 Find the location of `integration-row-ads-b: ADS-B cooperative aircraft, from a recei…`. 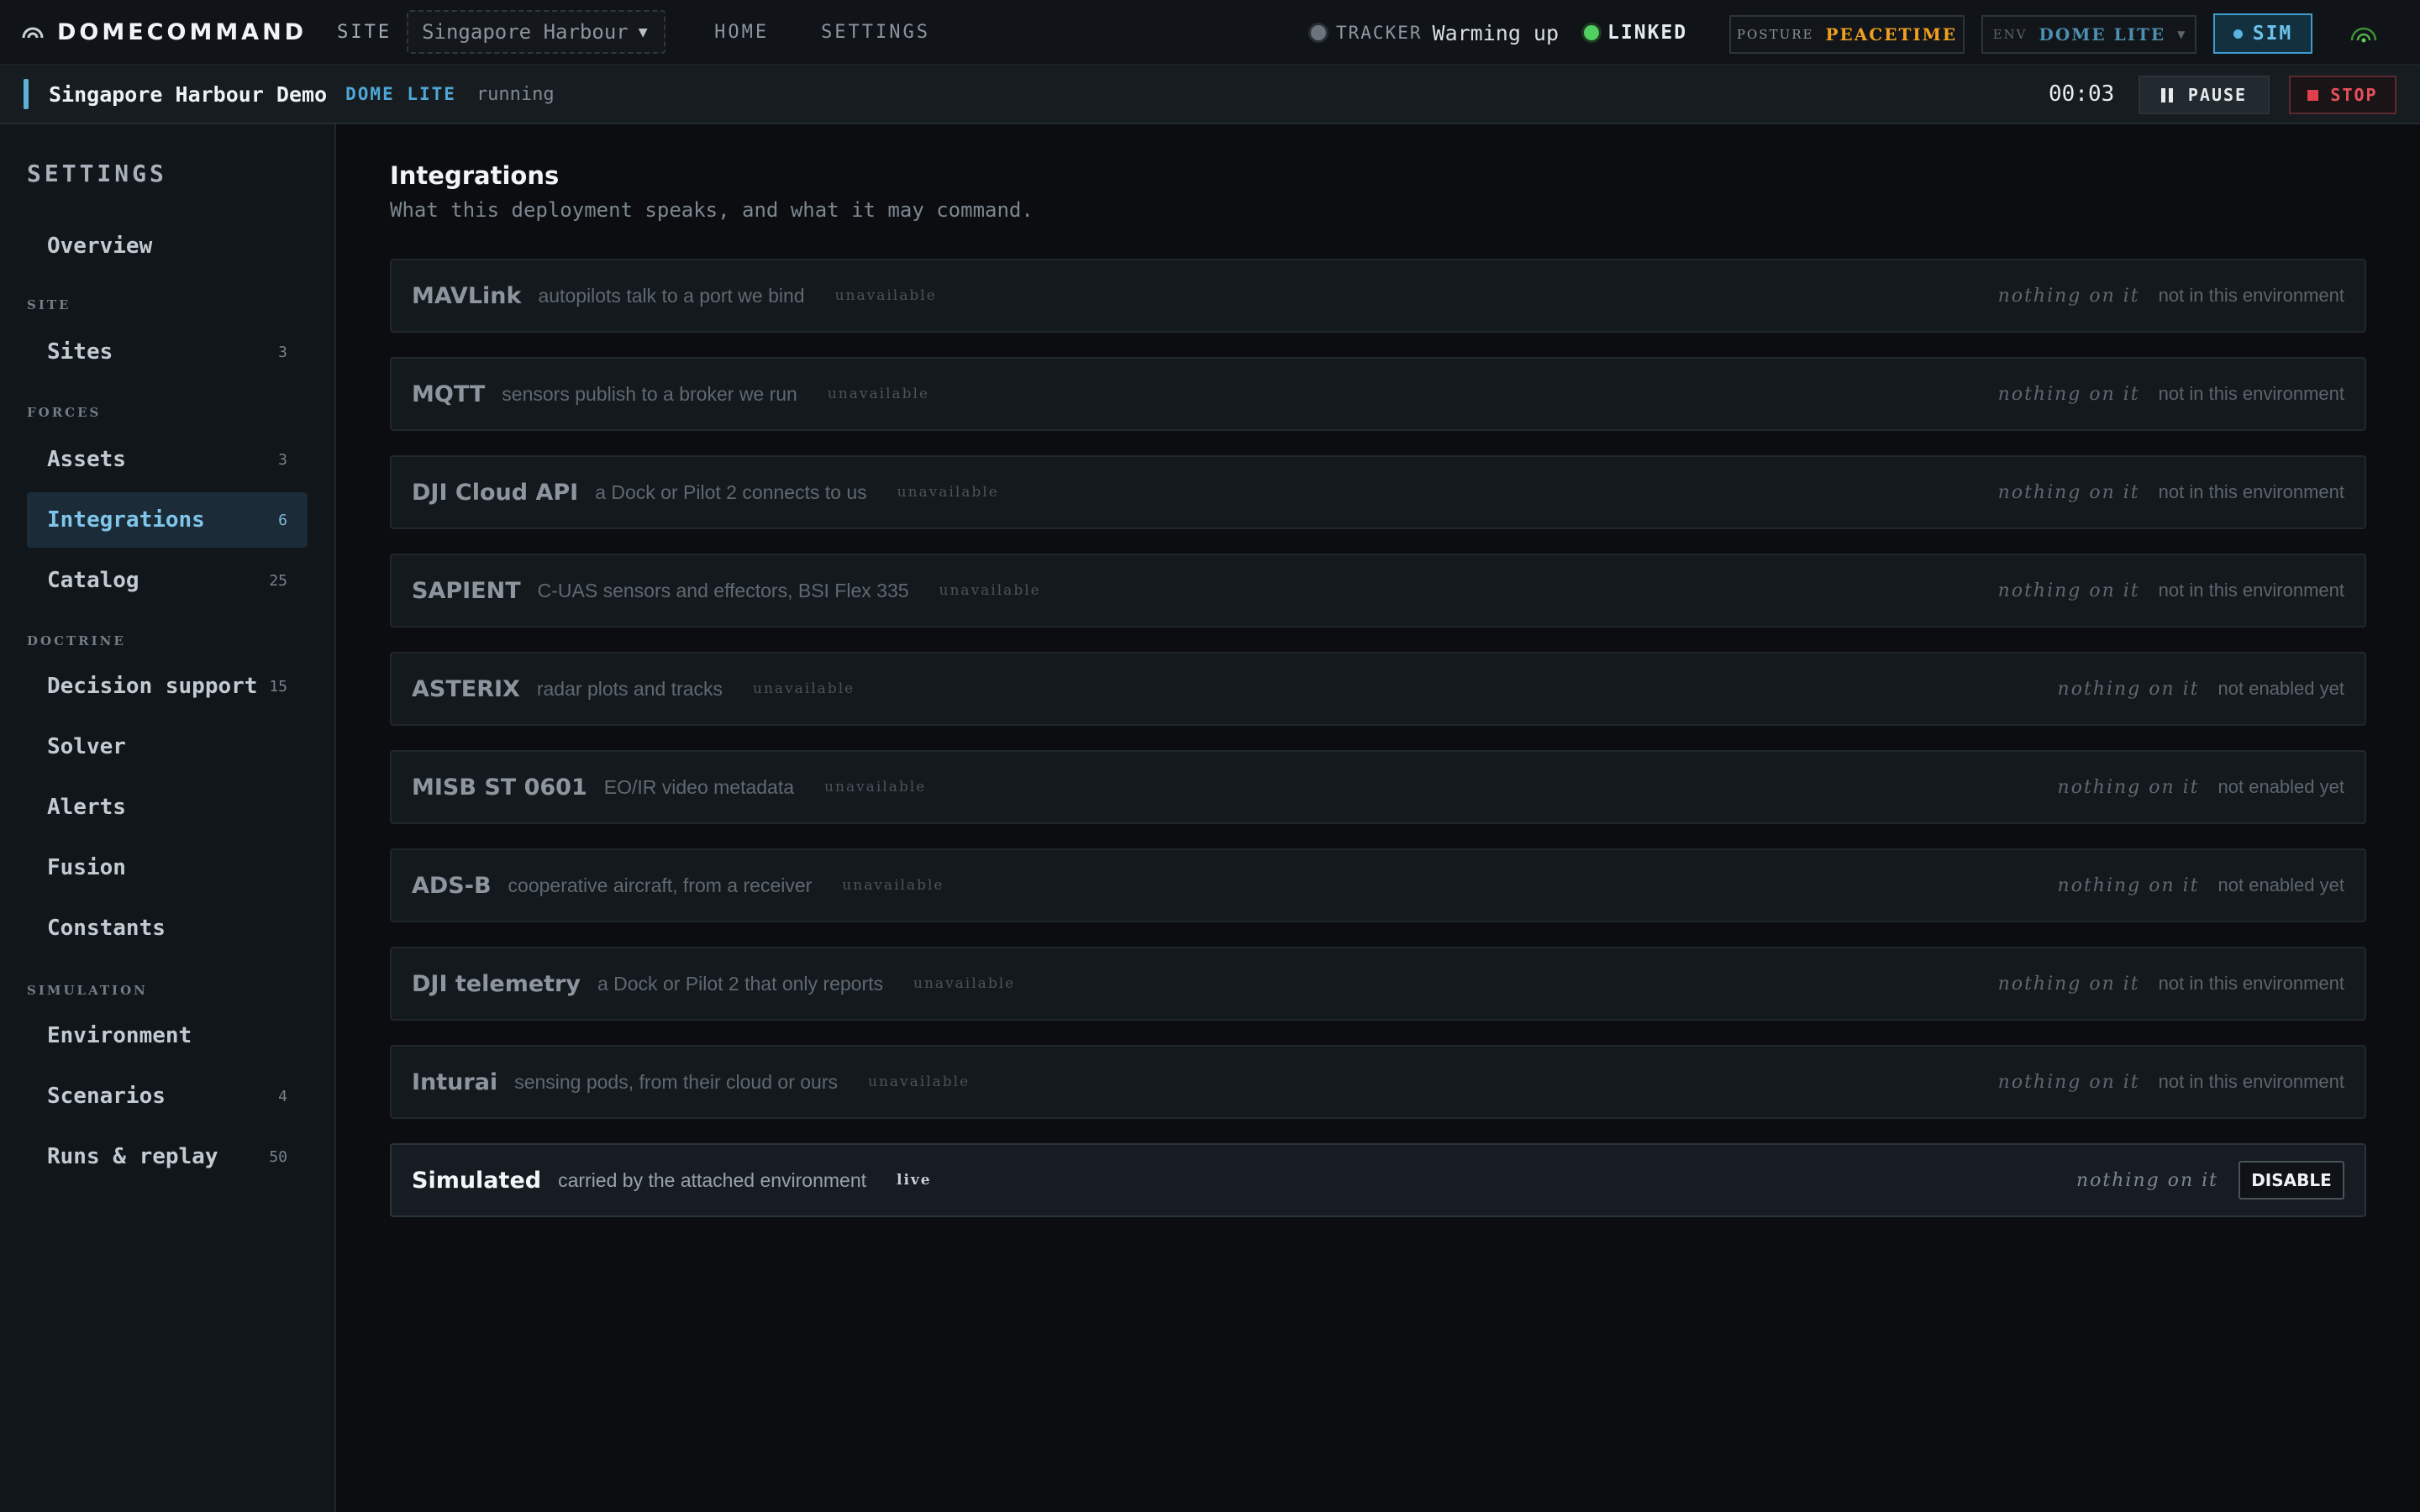

integration-row-ads-b: ADS-B cooperative aircraft, from a recei… is located at coordinates (1378, 885).